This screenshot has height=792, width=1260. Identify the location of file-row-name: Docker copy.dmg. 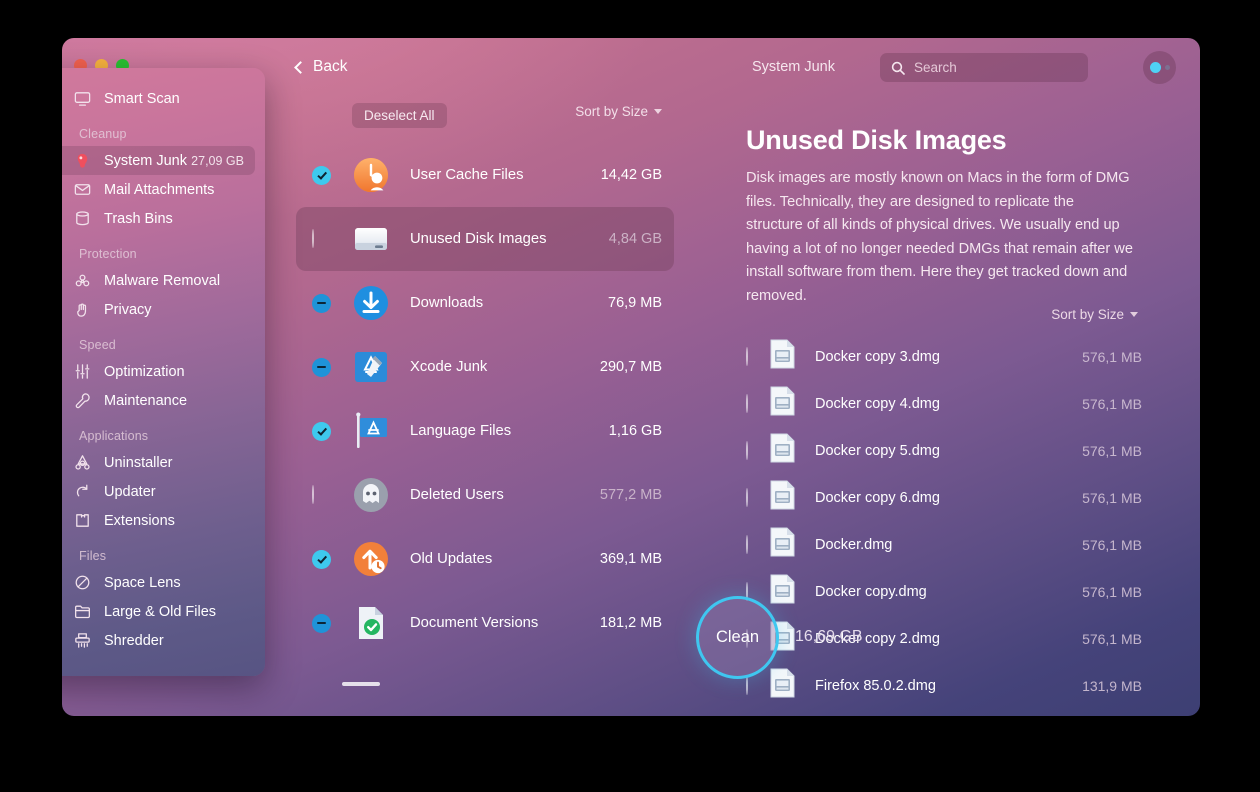
(871, 591).